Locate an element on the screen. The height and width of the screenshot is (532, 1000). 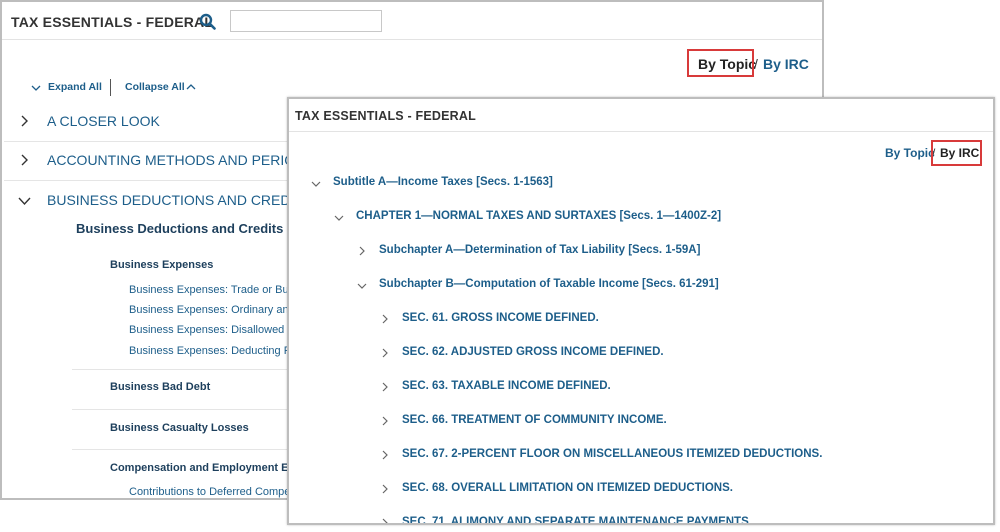
group-compensation: Compensation and Employment Expe is located at coordinates (208, 468).